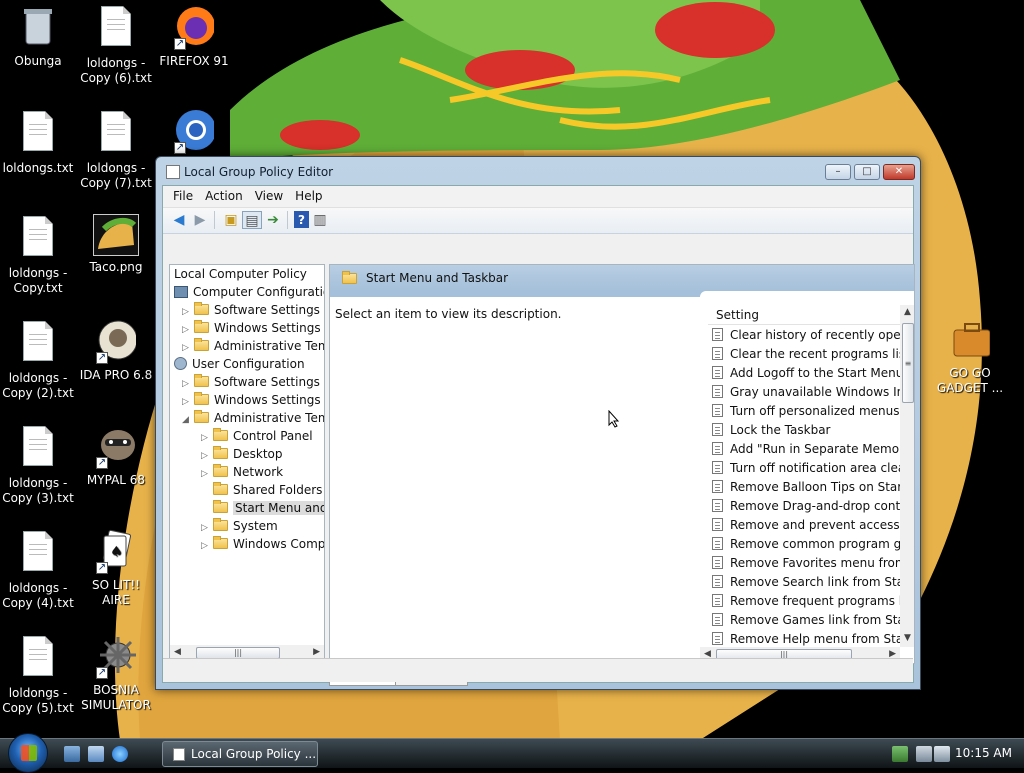  What do you see at coordinates (183, 196) in the screenshot?
I see `menu-file: File` at bounding box center [183, 196].